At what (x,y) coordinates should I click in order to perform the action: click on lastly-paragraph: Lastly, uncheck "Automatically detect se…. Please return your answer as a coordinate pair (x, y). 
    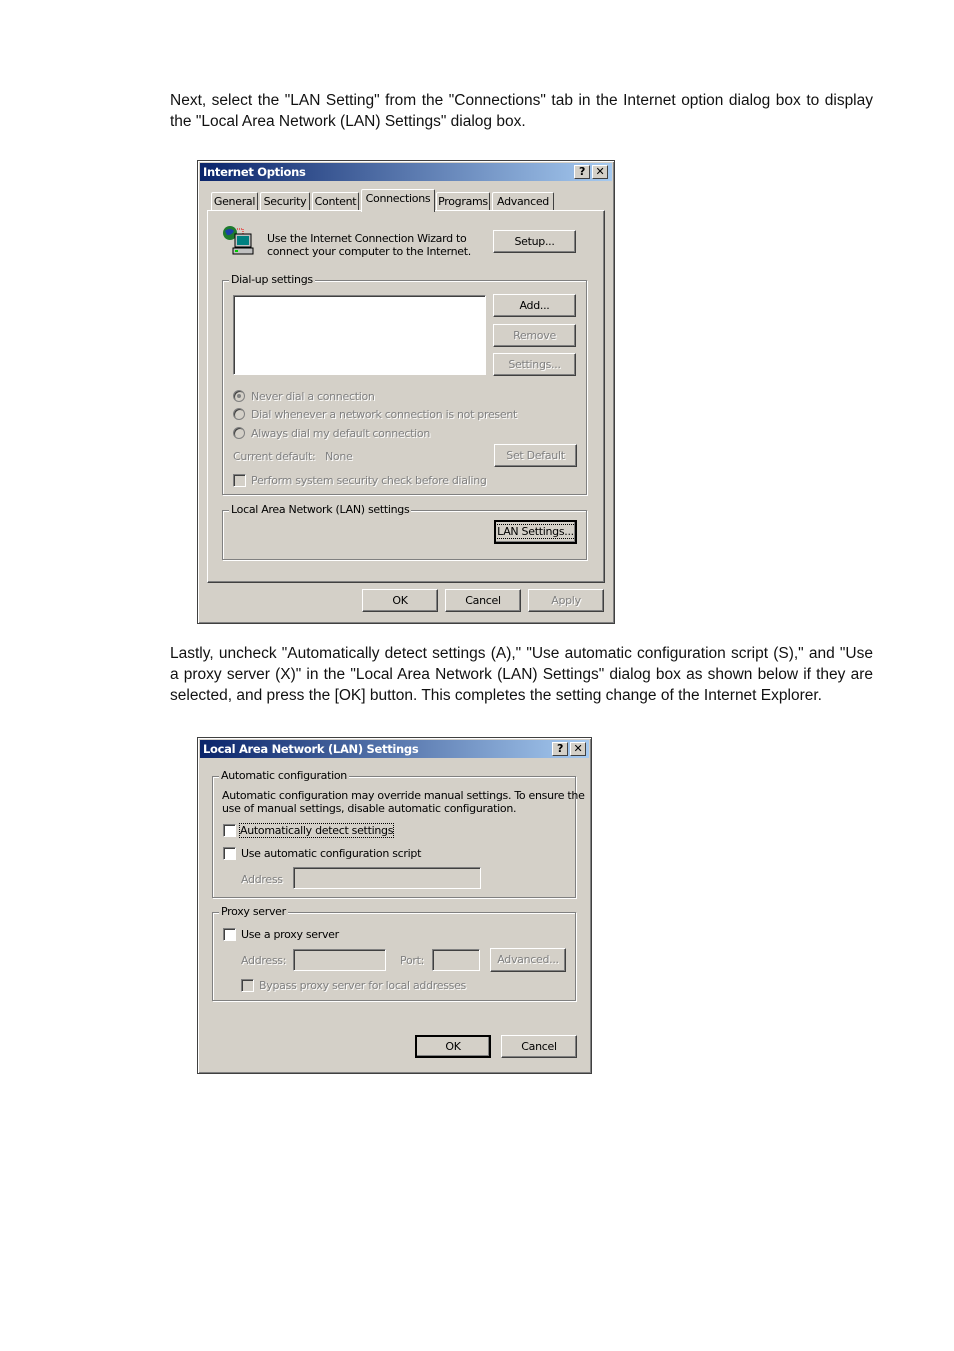
    Looking at the image, I should click on (521, 674).